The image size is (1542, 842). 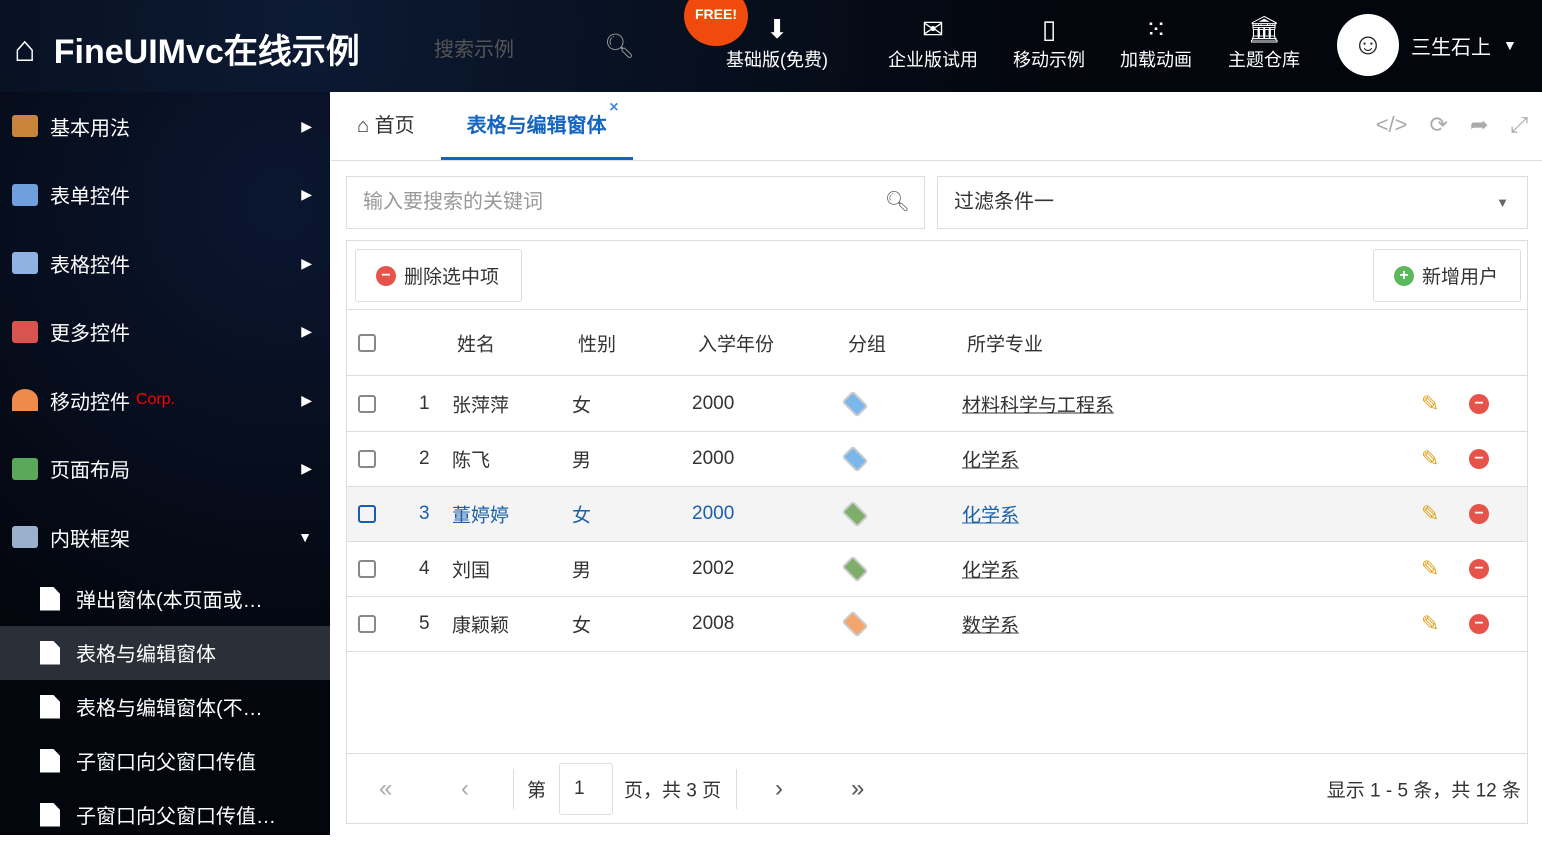 I want to click on sidebar-item-layout: 页面布局 ▶, so click(x=165, y=469).